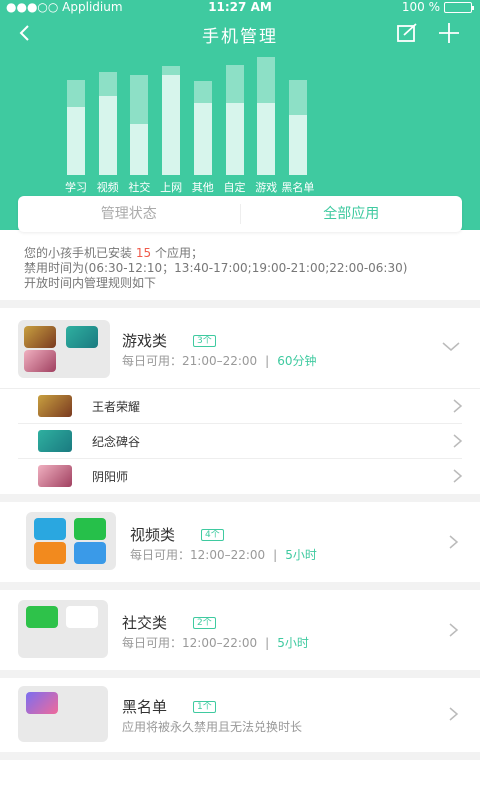 This screenshot has width=480, height=800. What do you see at coordinates (352, 214) in the screenshot?
I see `tab-all-apps: 全部应用` at bounding box center [352, 214].